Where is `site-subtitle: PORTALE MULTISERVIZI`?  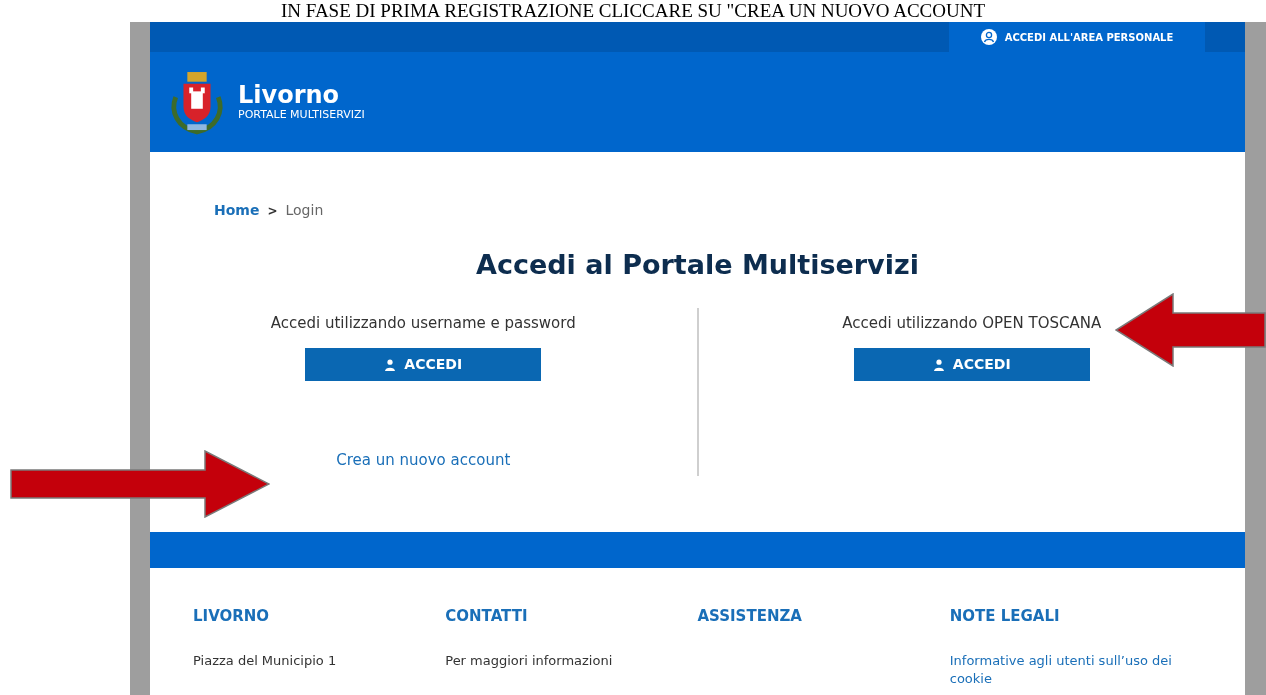
site-subtitle: PORTALE MULTISERVIZI is located at coordinates (301, 115).